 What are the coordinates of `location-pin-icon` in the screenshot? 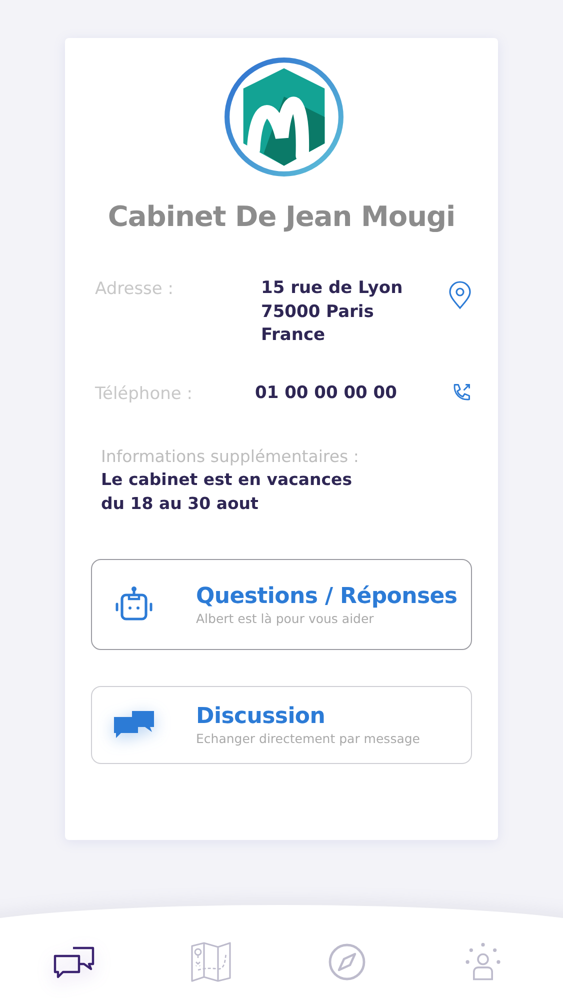 It's located at (460, 296).